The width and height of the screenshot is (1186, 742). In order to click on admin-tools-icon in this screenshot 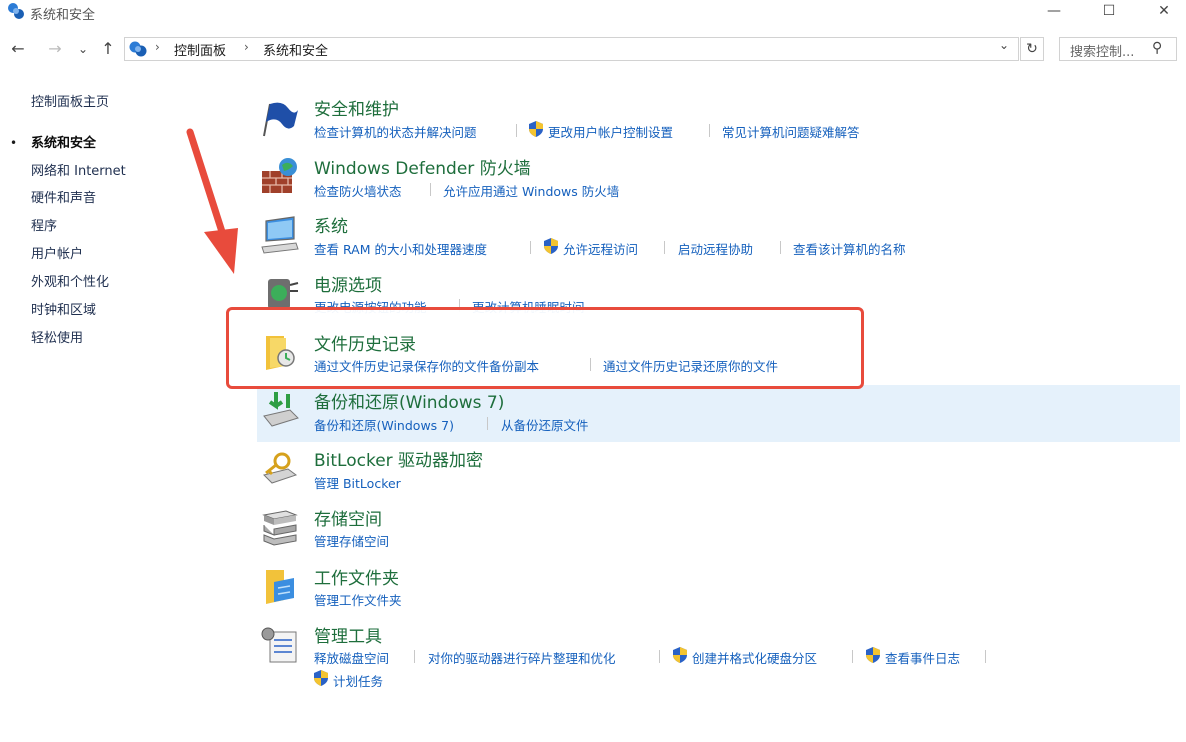, I will do `click(279, 645)`.